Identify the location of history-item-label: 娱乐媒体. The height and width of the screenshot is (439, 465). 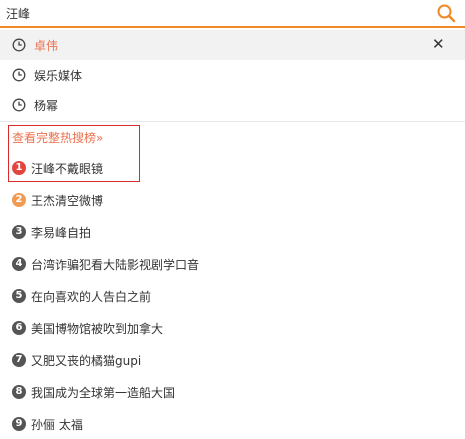
(58, 76).